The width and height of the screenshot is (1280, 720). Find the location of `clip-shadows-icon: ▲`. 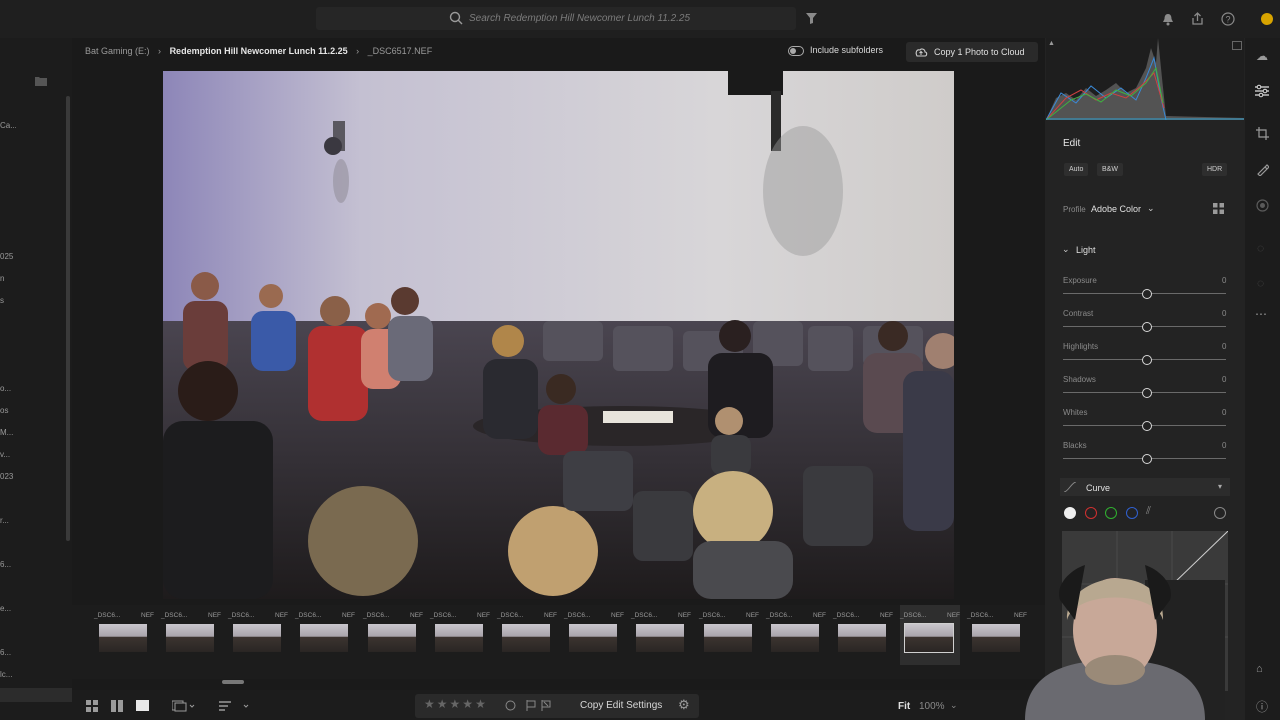

clip-shadows-icon: ▲ is located at coordinates (1051, 43).